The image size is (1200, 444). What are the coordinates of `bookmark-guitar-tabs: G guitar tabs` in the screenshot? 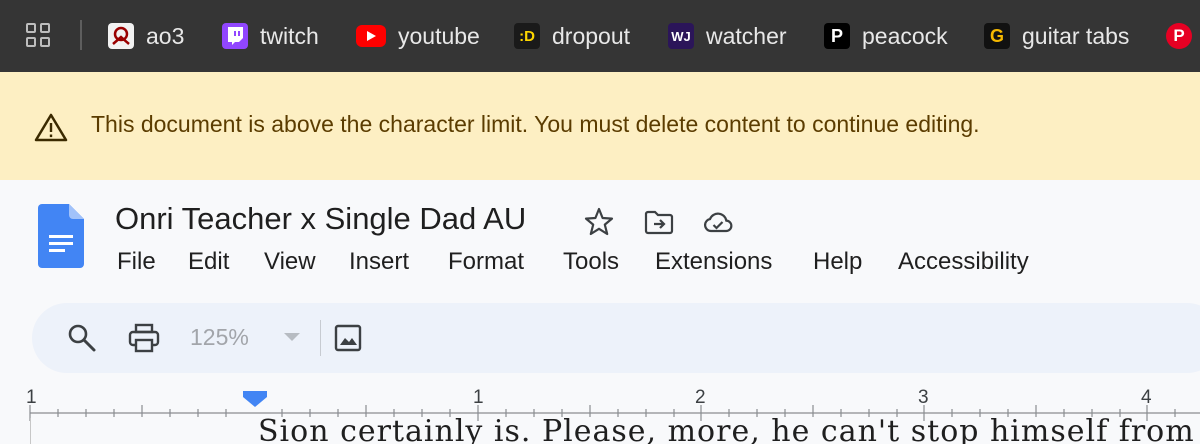 It's located at (1056, 36).